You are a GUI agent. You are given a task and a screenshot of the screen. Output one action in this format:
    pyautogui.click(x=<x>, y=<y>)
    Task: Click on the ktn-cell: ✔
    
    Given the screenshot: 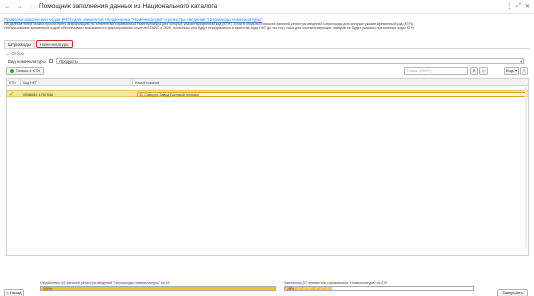 What is the action you would take?
    pyautogui.click(x=14, y=94)
    